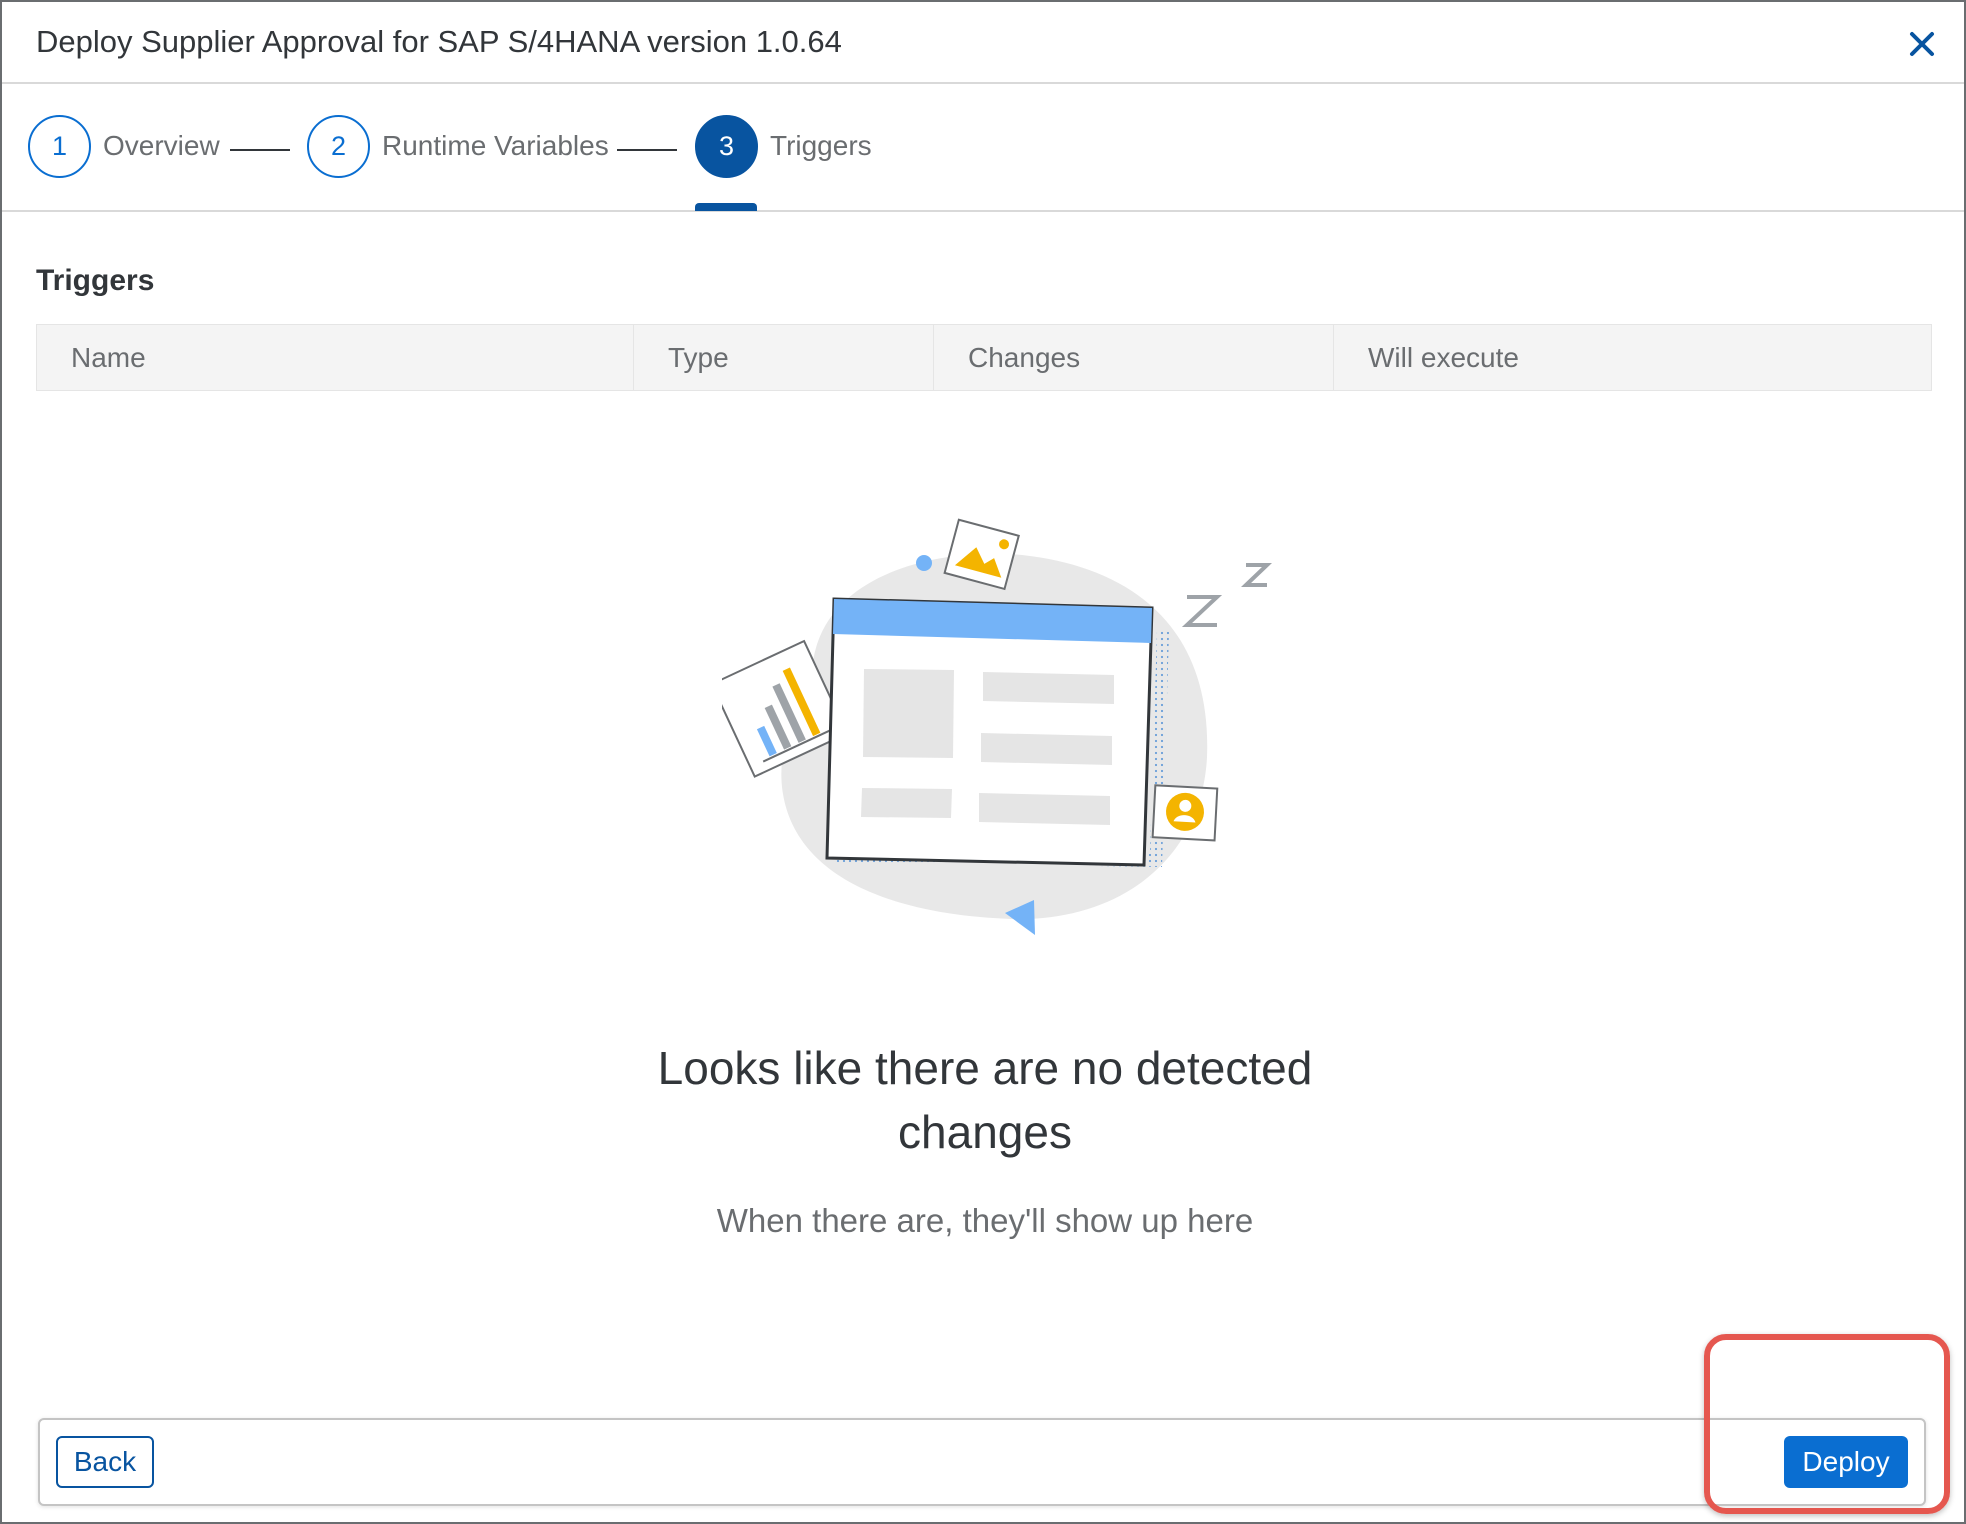  Describe the element at coordinates (338, 146) in the screenshot. I see `step-number: 2` at that location.